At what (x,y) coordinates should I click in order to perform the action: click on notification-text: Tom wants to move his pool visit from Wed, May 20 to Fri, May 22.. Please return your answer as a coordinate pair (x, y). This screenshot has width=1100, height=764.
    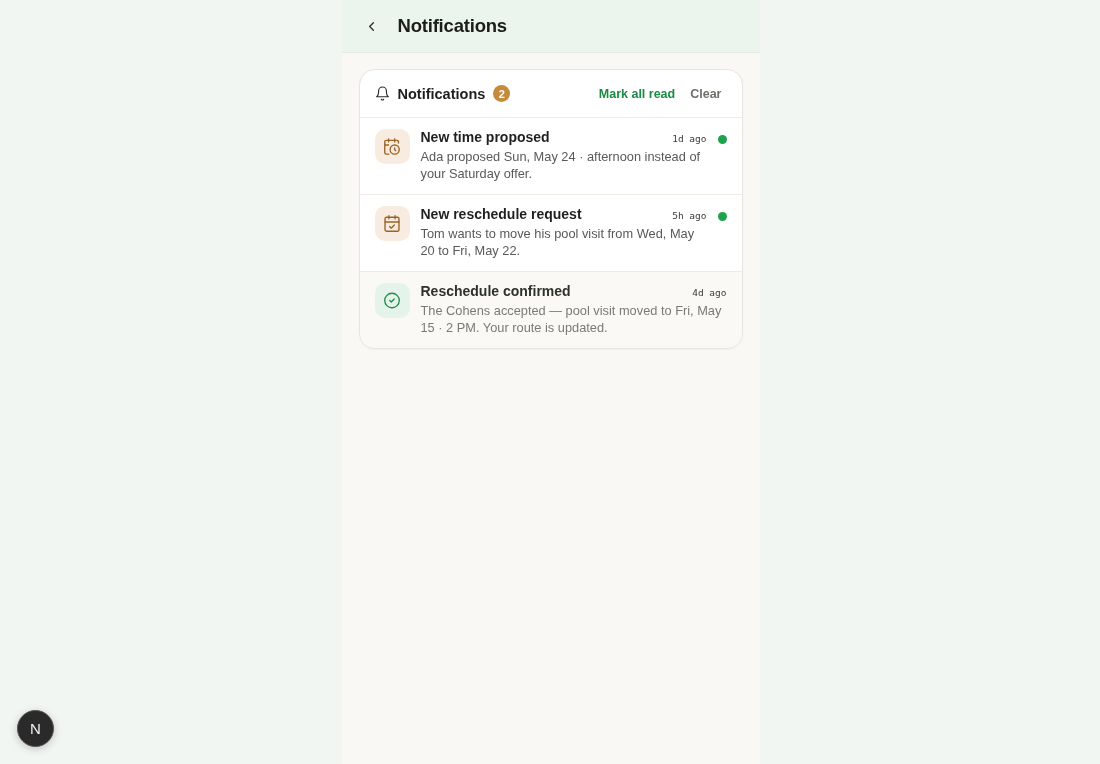
    Looking at the image, I should click on (558, 242).